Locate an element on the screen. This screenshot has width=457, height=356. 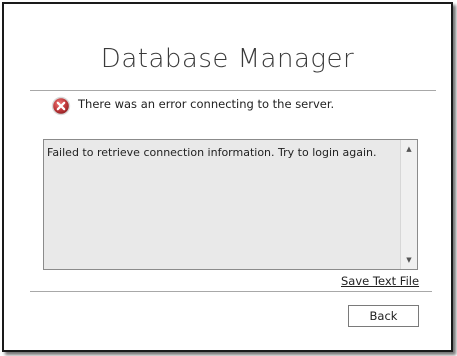
bottom-divider is located at coordinates (231, 291).